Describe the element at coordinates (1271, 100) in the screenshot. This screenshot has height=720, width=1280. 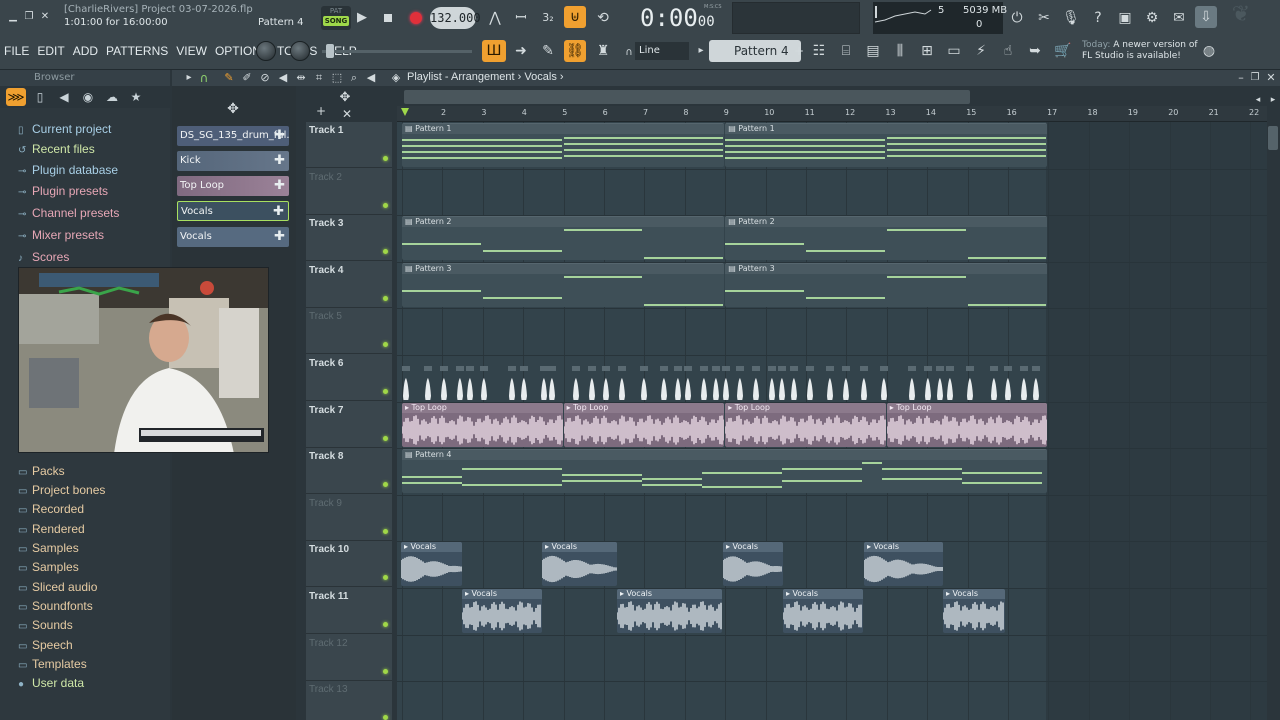
I see `scroll-right-icon: ▸` at that location.